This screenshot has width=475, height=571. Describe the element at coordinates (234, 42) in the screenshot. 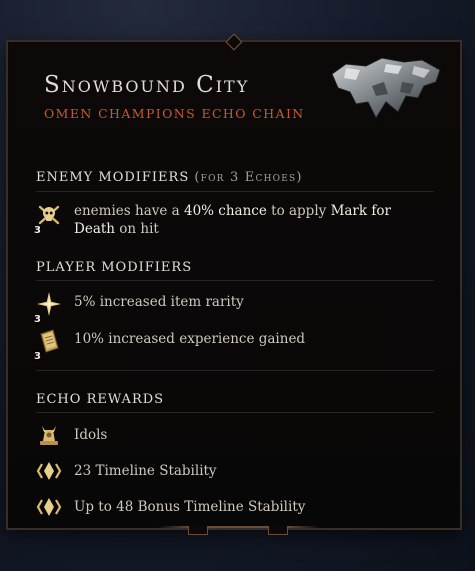

I see `top-ornament` at that location.